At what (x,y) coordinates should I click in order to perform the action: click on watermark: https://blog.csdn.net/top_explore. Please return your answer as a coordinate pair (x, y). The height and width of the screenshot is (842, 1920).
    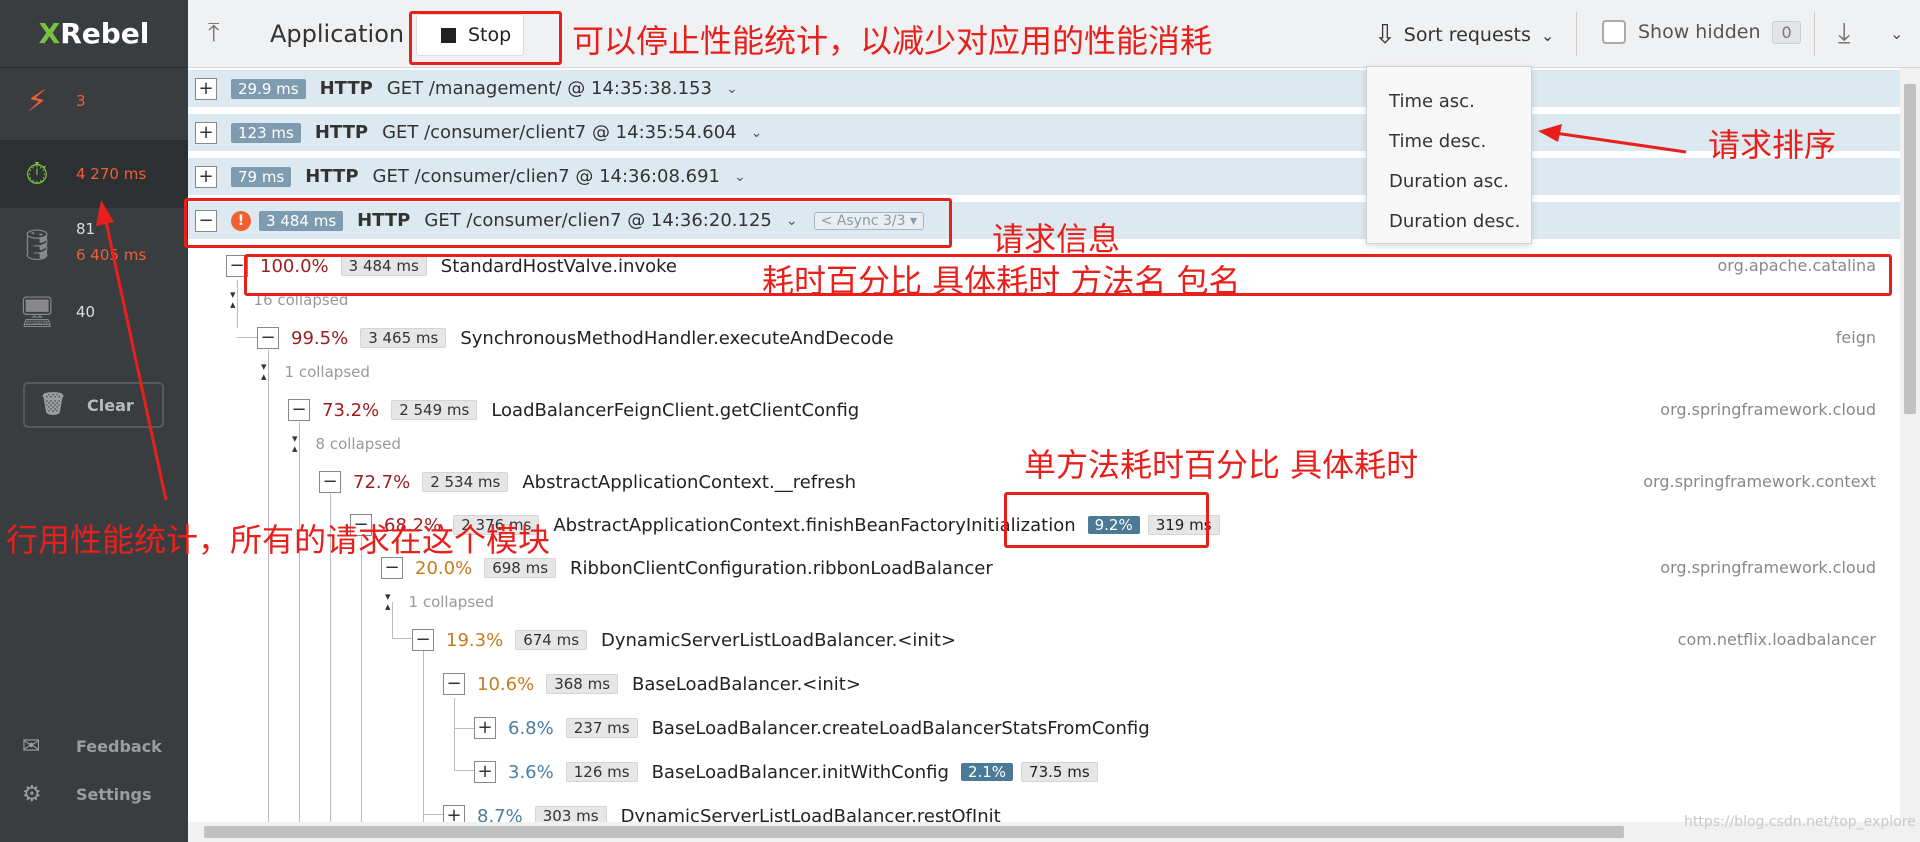
    Looking at the image, I should click on (1800, 822).